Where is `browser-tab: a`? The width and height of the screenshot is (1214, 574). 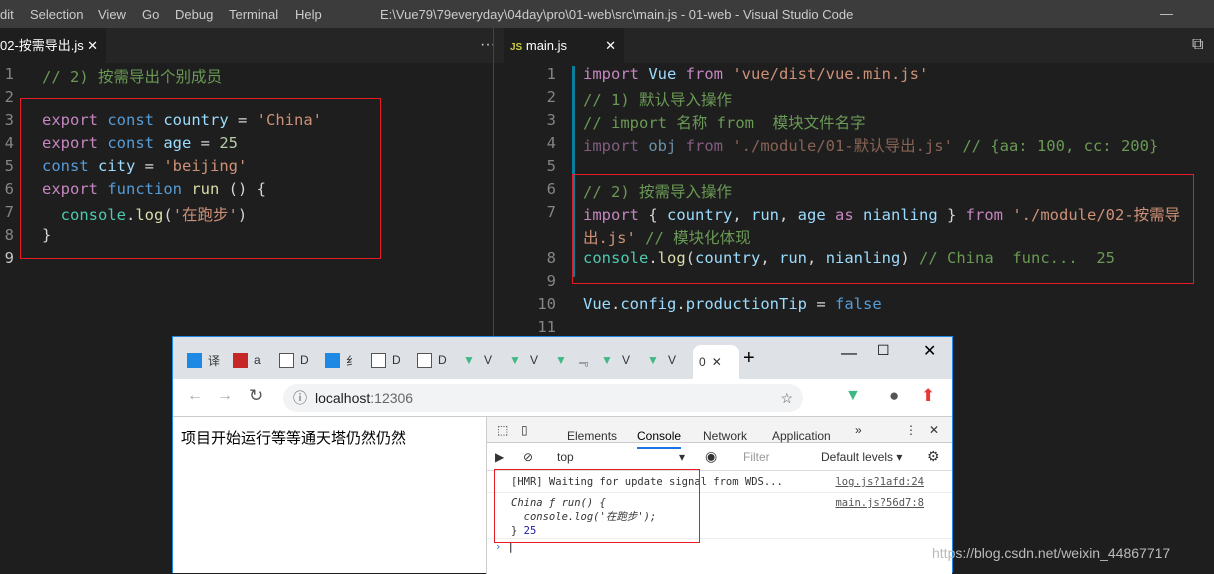 browser-tab: a is located at coordinates (247, 360).